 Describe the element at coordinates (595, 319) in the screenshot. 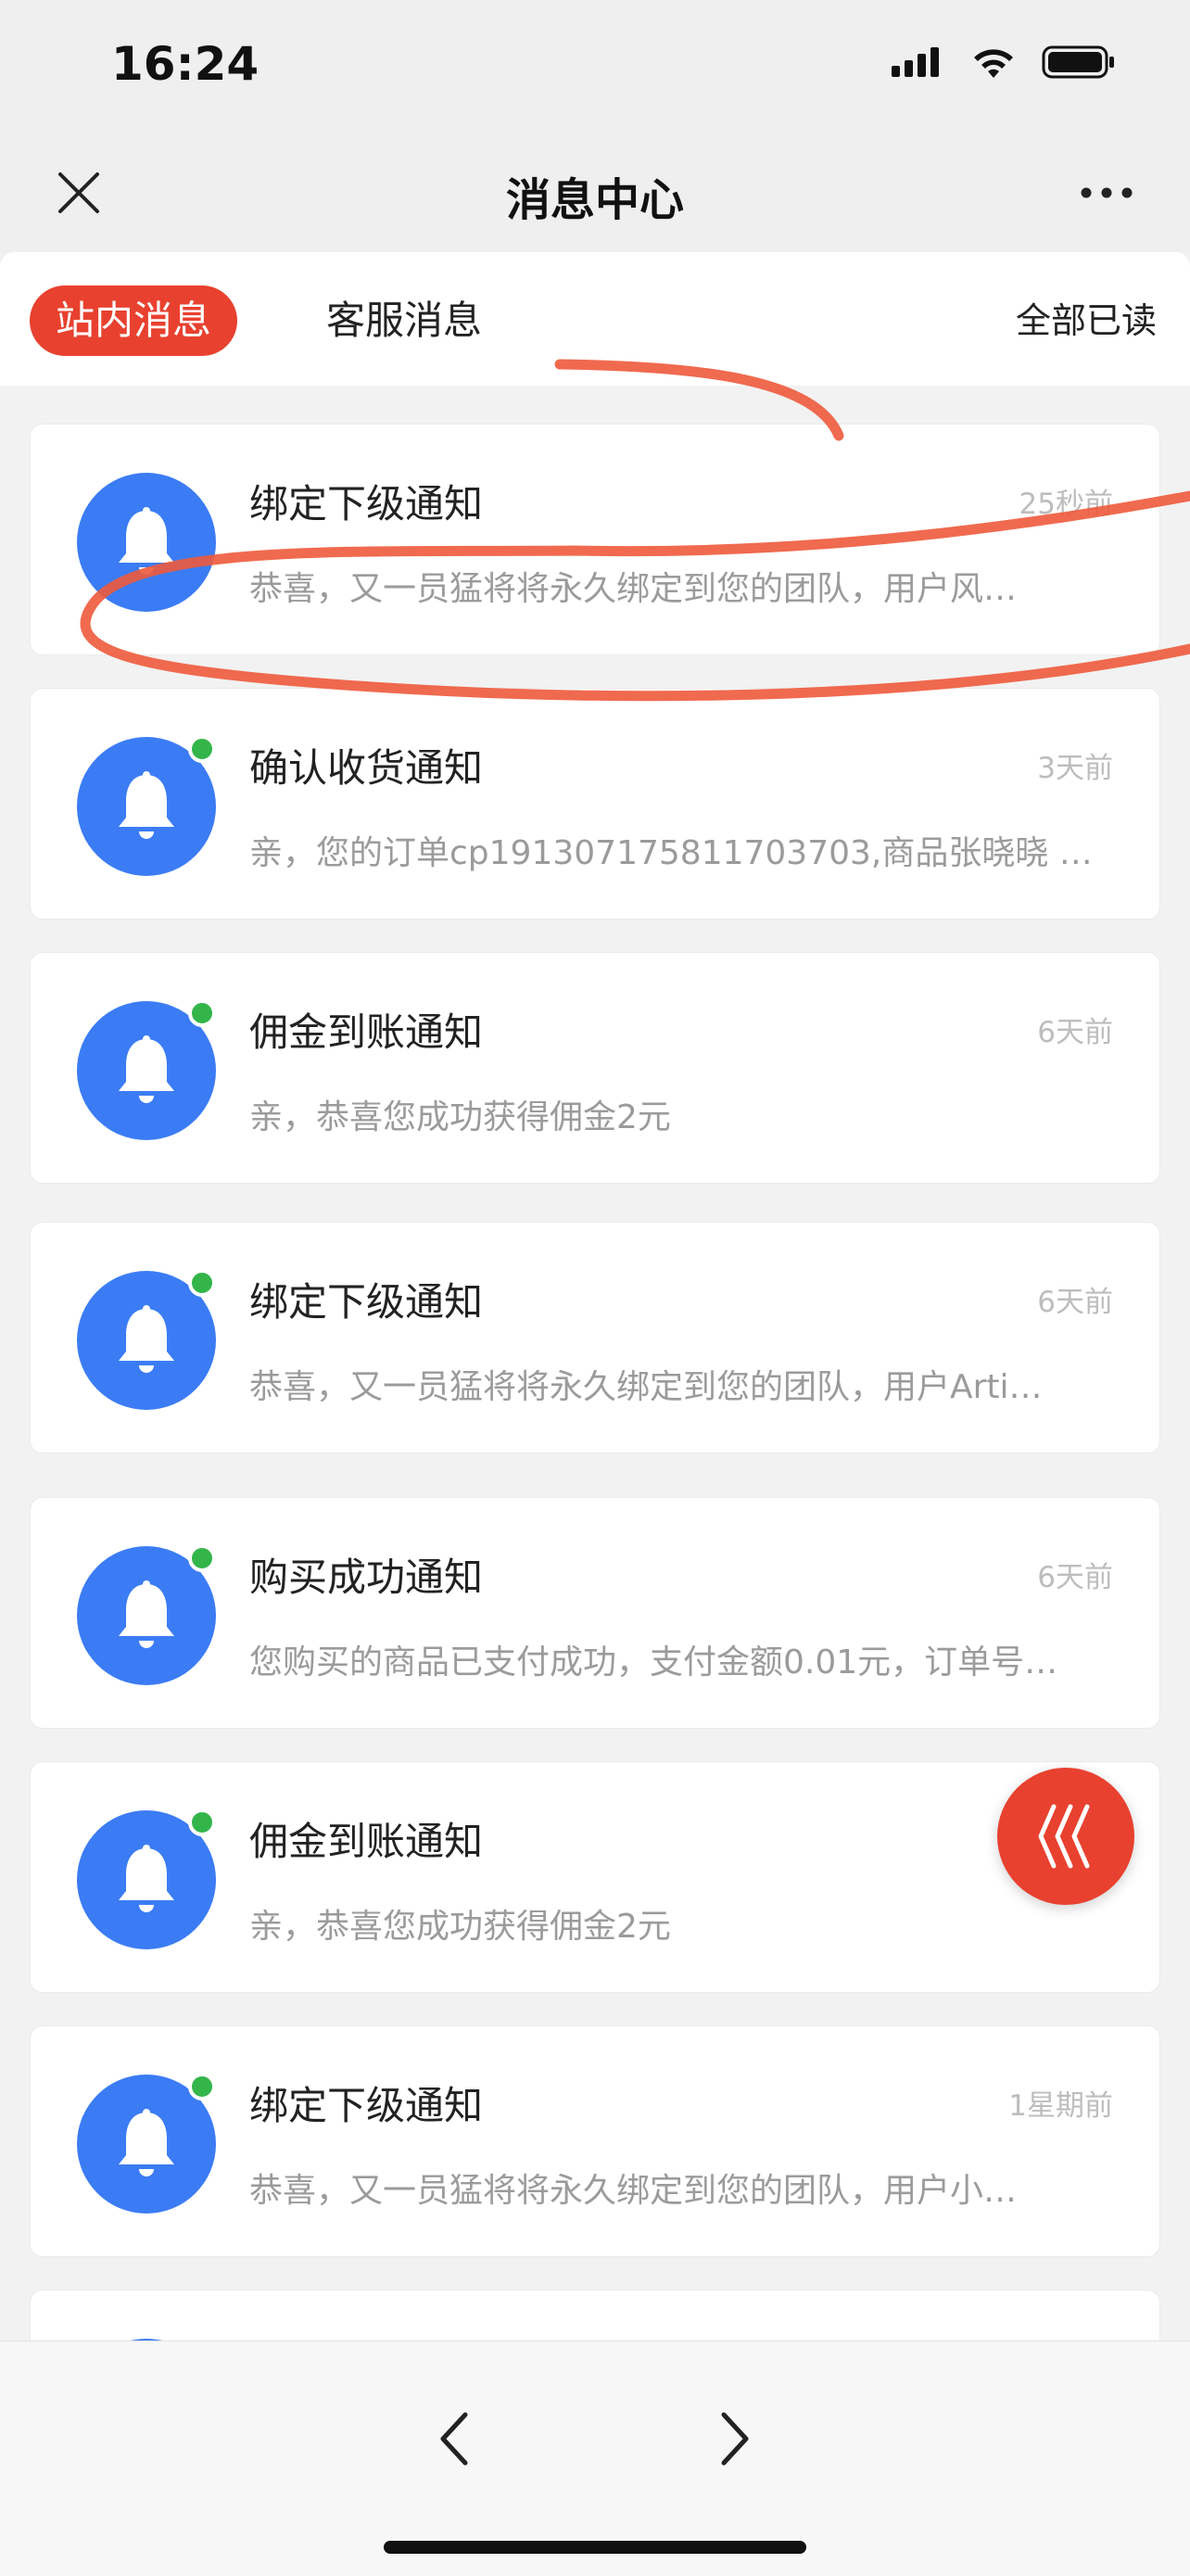

I see `tabs-bar: 站内消息 客服消息 全部已读` at that location.